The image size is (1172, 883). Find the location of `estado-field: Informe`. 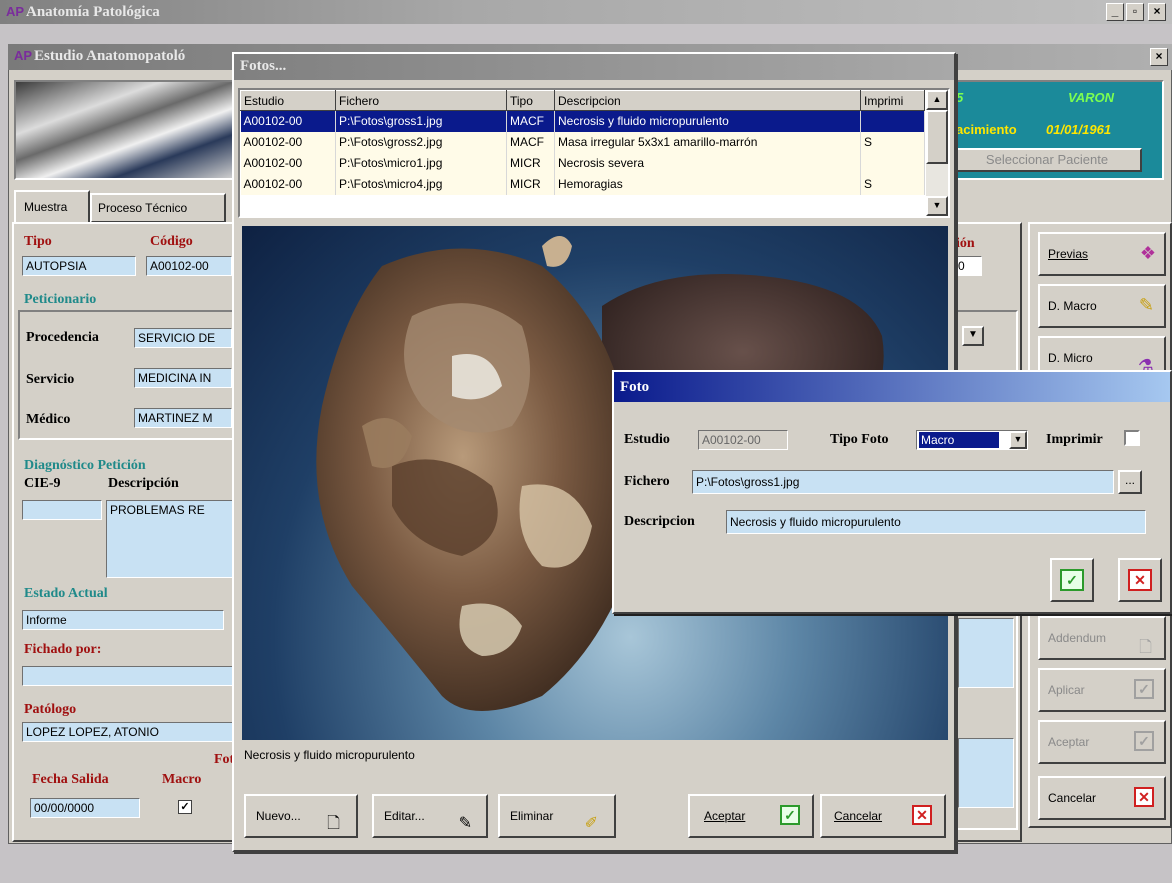

estado-field: Informe is located at coordinates (123, 620).